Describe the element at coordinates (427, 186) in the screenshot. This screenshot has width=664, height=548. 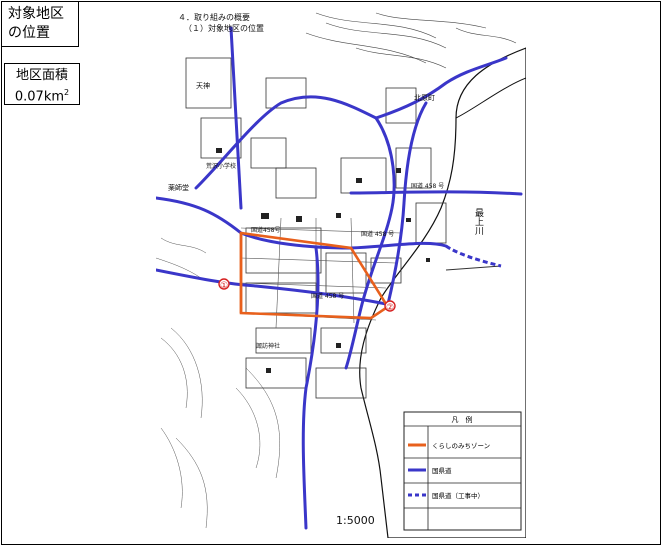
I see `road-label-c: 国道 458 号` at that location.